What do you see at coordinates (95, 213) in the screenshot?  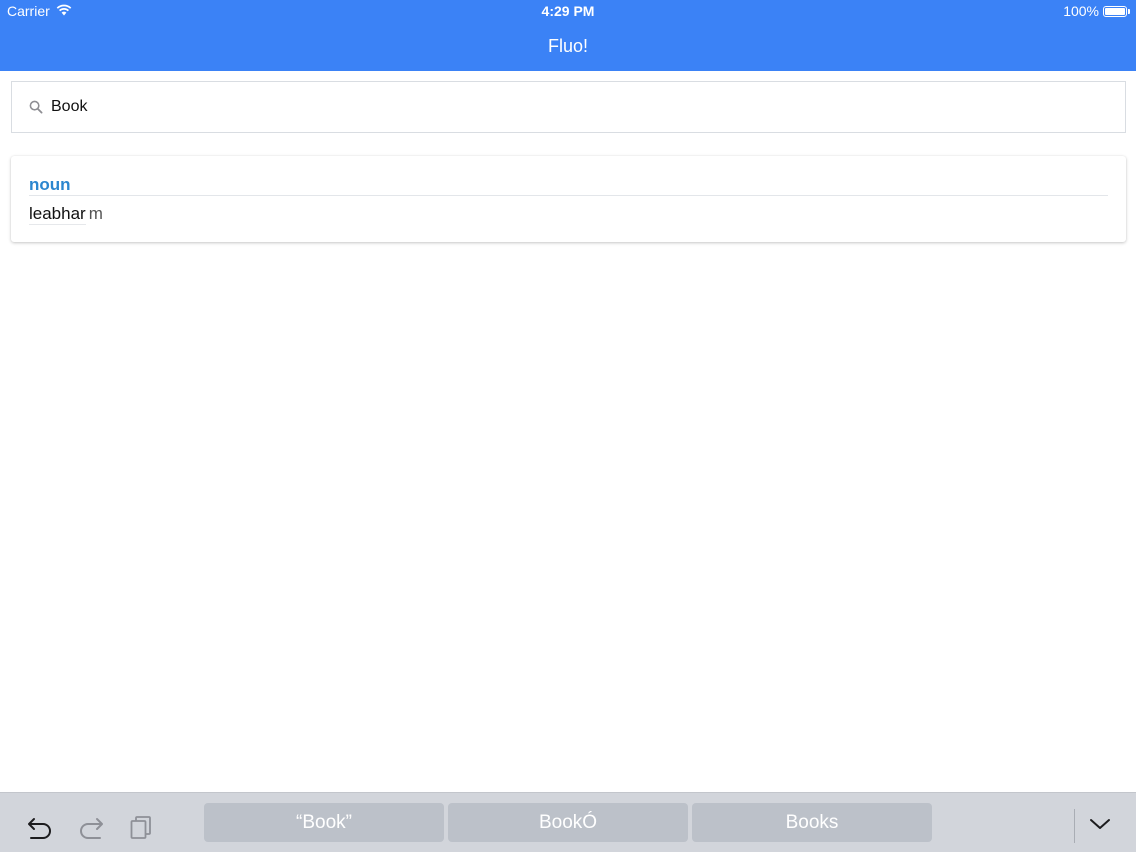 I see `gender-label: m` at bounding box center [95, 213].